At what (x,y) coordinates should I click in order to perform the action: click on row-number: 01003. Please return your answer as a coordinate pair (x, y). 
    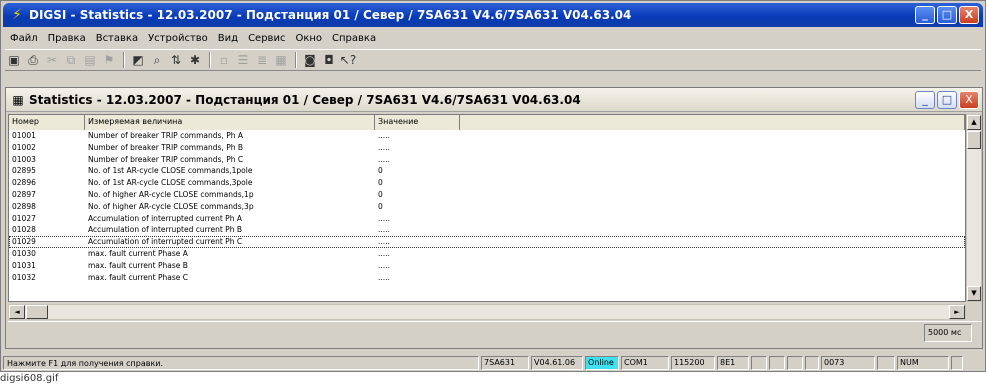
    Looking at the image, I should click on (24, 159).